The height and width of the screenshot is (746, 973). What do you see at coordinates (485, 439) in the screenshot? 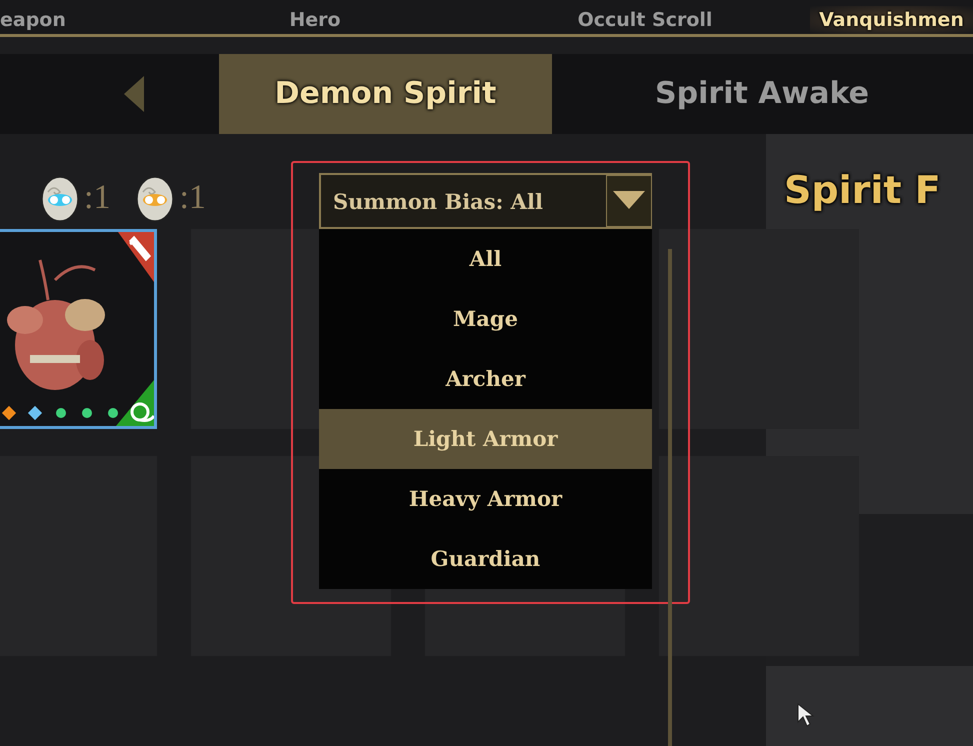
I see `dropdown-option: Light Armor` at bounding box center [485, 439].